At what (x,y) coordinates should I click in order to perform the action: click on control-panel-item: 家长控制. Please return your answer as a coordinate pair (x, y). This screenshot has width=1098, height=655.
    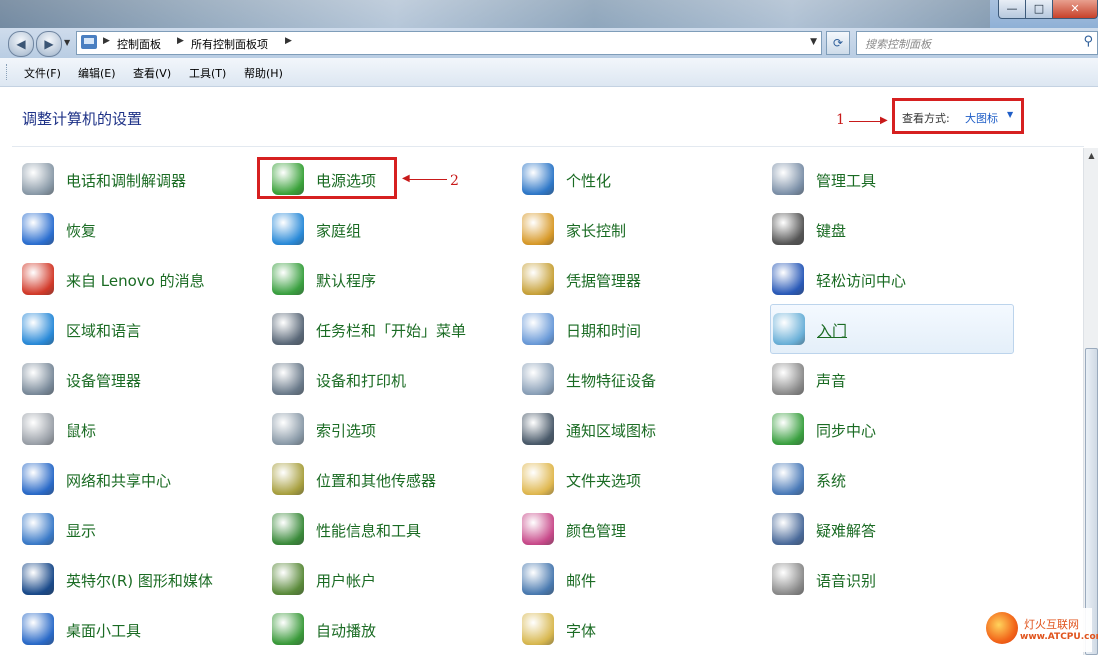
    Looking at the image, I should click on (637, 229).